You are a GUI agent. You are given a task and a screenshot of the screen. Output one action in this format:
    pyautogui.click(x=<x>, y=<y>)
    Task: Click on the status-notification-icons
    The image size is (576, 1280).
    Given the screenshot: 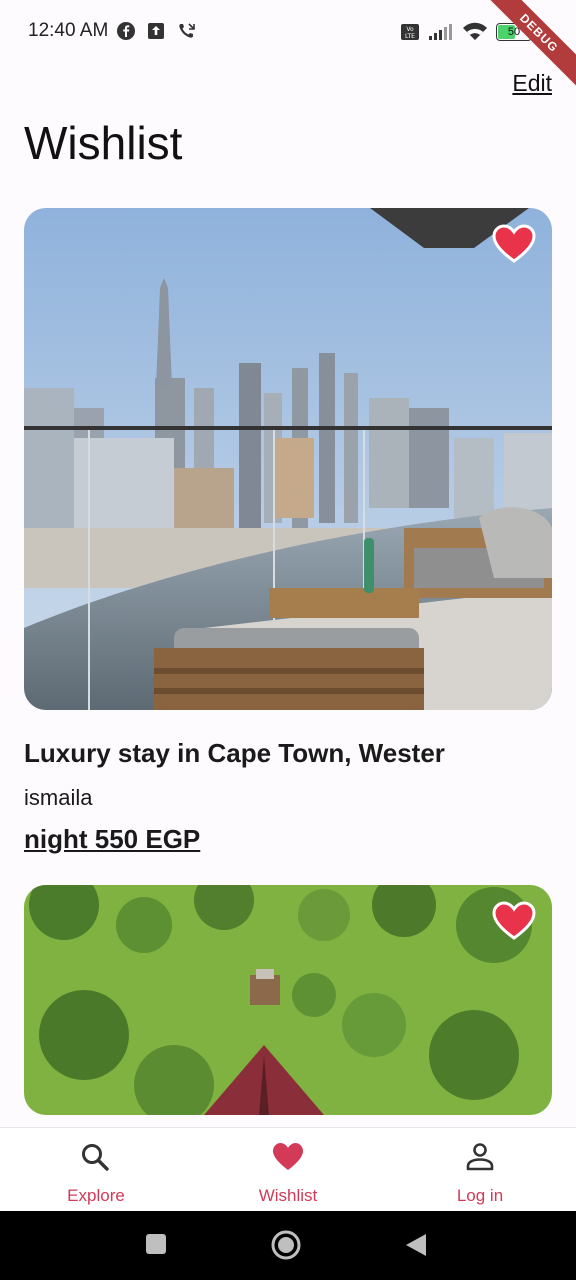 What is the action you would take?
    pyautogui.click(x=157, y=31)
    